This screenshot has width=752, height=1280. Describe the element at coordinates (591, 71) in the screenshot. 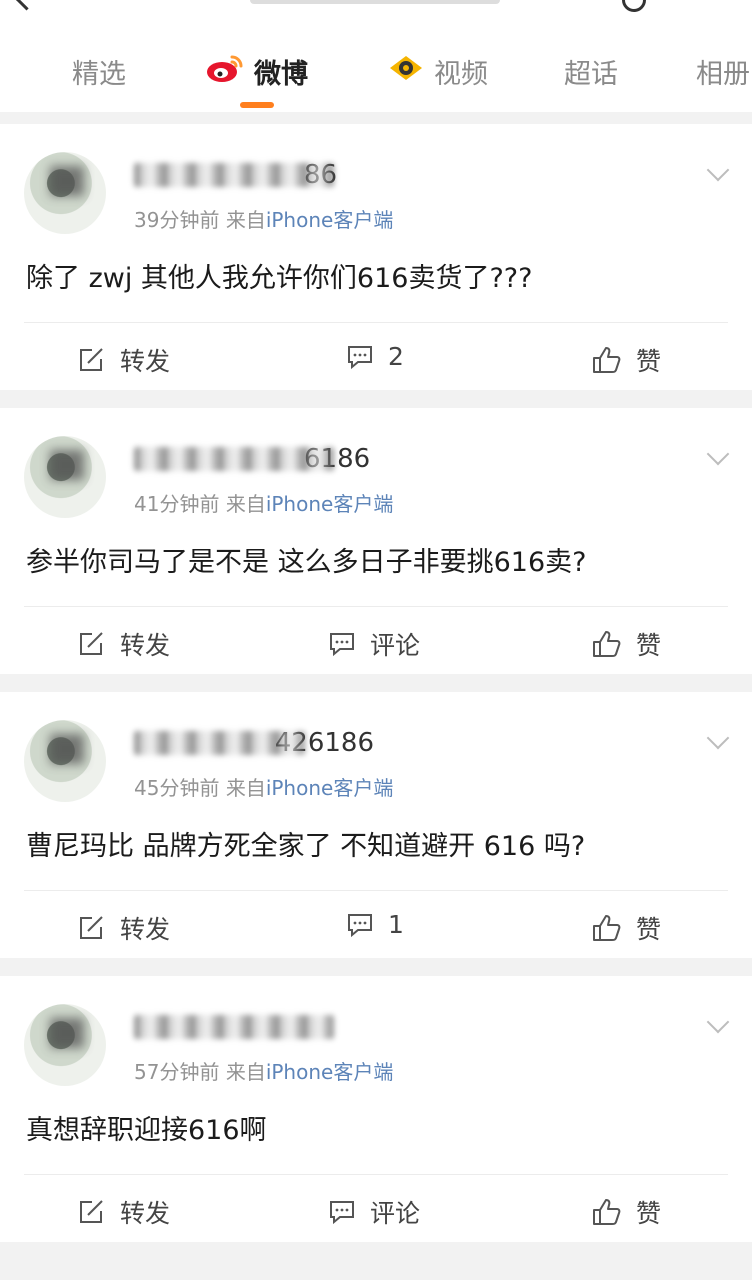

I see `tab-super-topic: 超话` at that location.